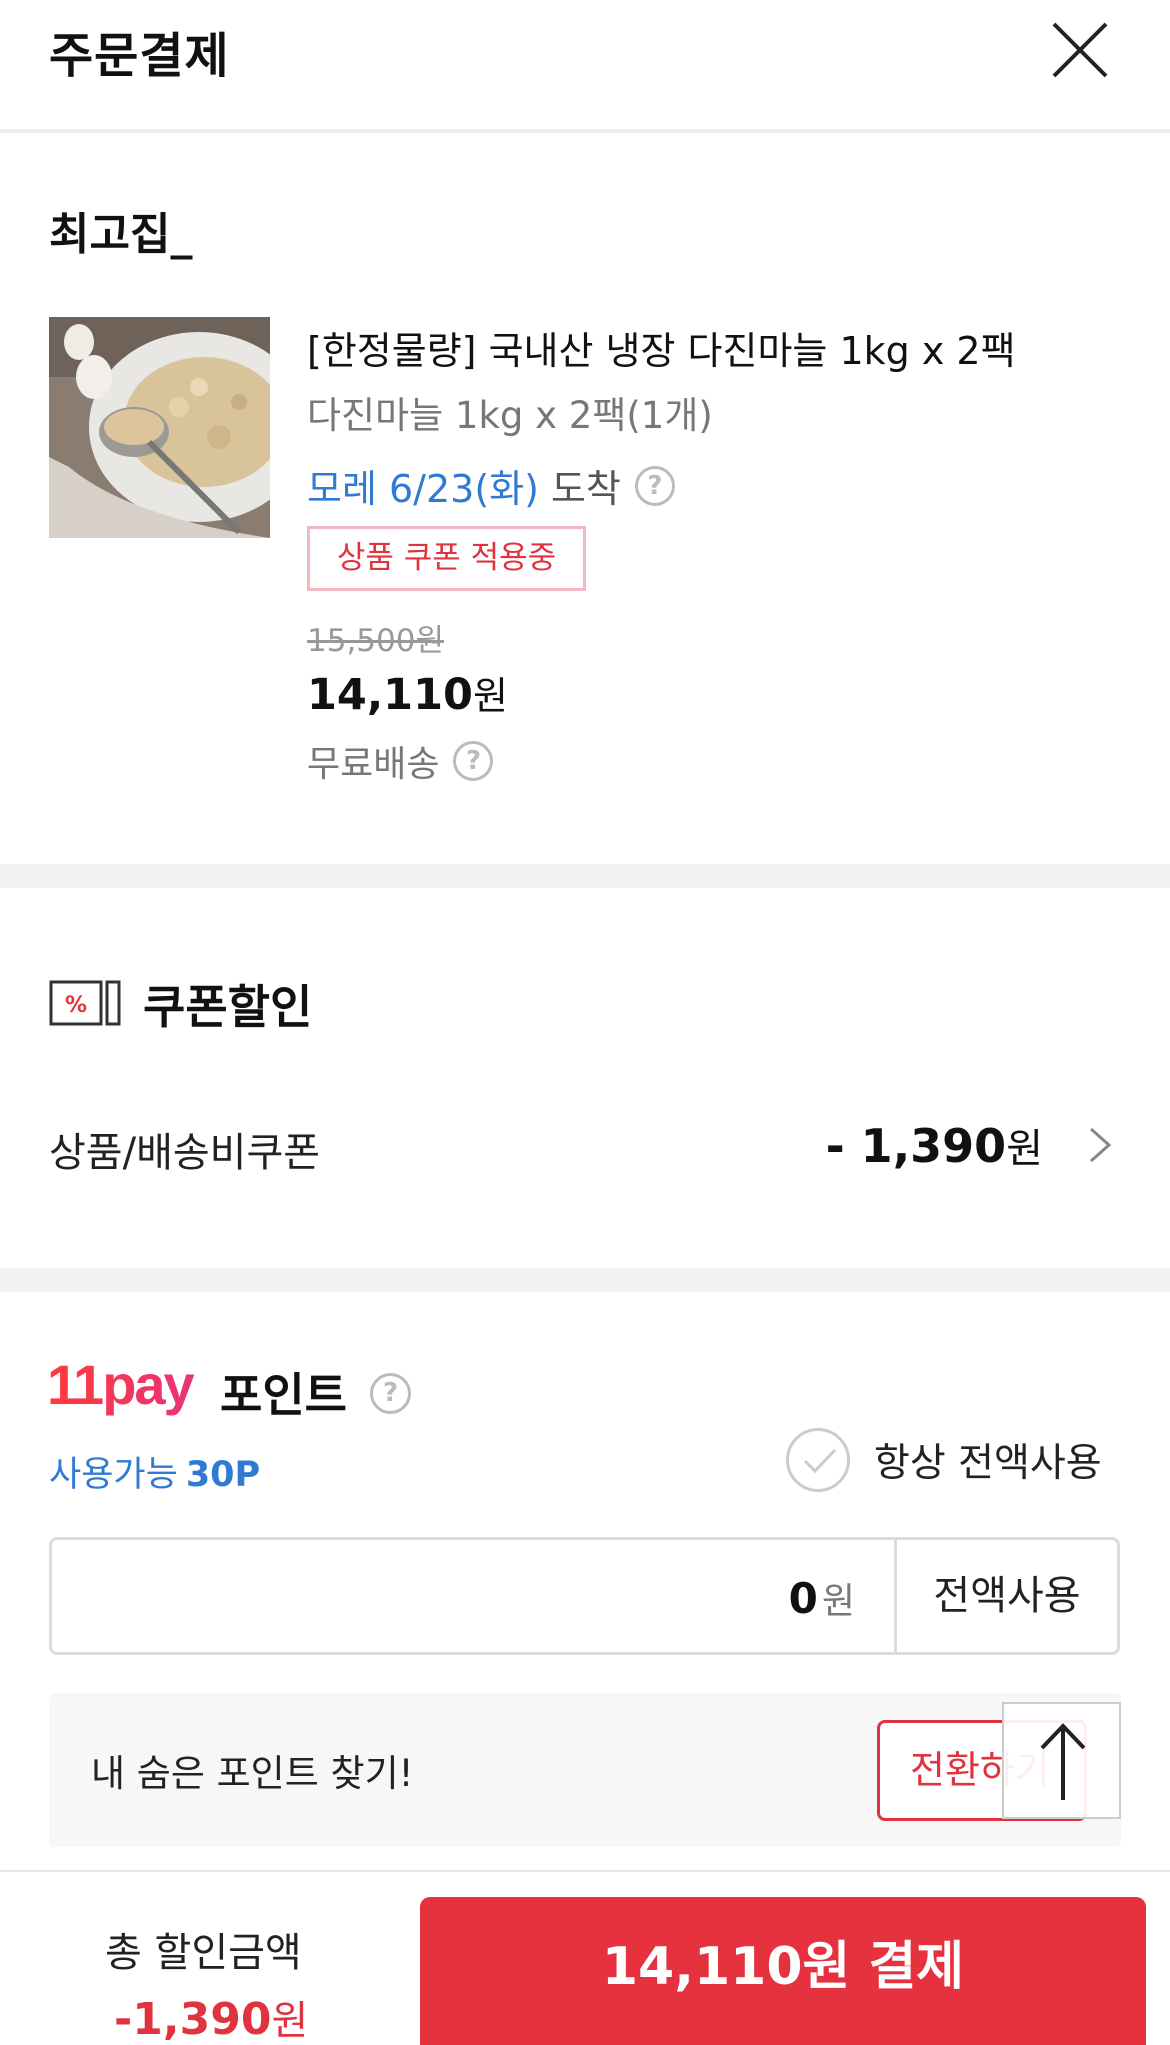  What do you see at coordinates (228, 1007) in the screenshot?
I see `coupon-section-title: 쿠폰할인` at bounding box center [228, 1007].